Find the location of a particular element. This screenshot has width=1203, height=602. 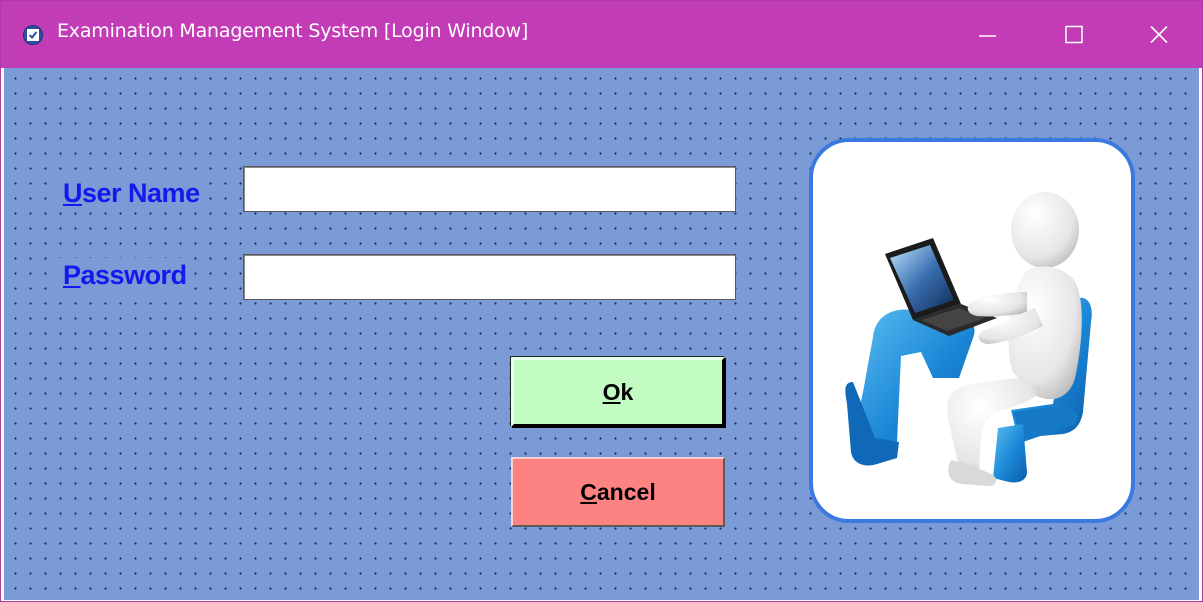

cancel-button-accelerator: C is located at coordinates (588, 492).